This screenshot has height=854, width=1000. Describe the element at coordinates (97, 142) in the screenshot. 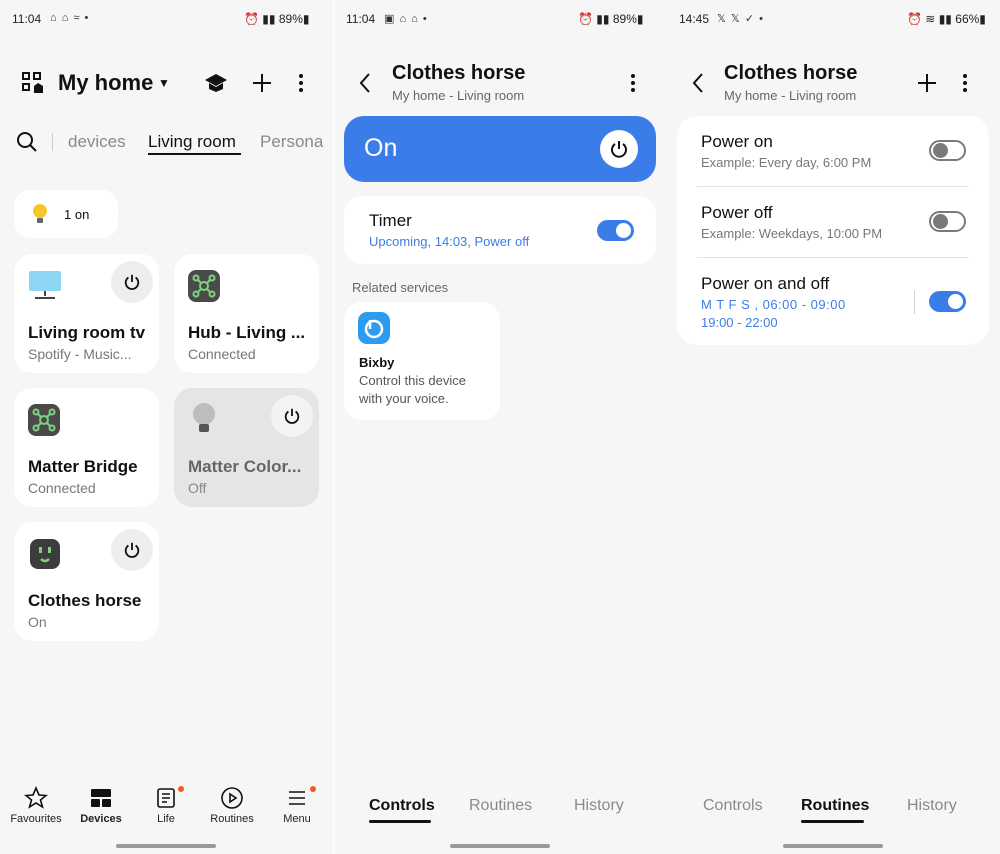

I see `filter-tab-devices: devices` at that location.